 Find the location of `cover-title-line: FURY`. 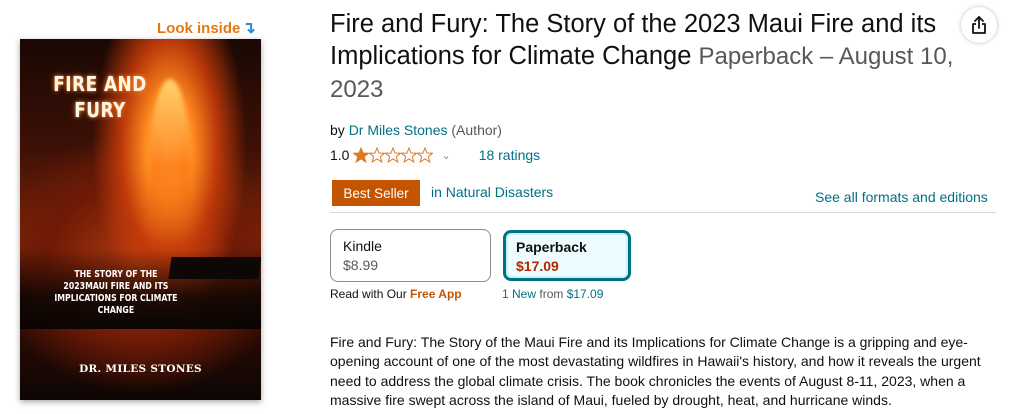

cover-title-line: FURY is located at coordinates (100, 110).